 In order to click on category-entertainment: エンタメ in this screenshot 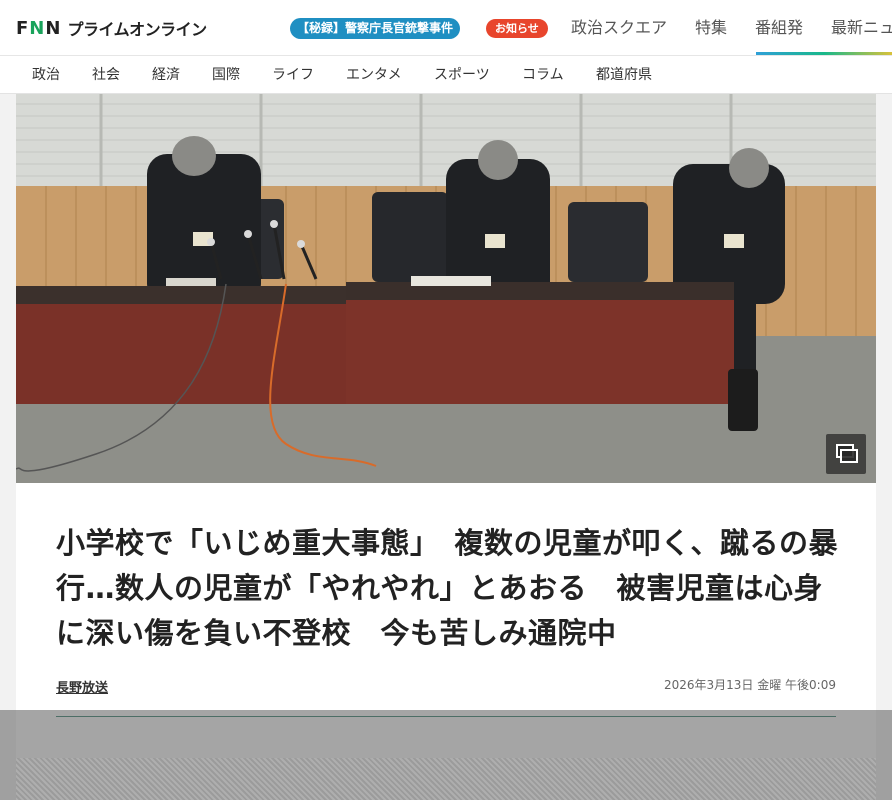, I will do `click(374, 75)`.